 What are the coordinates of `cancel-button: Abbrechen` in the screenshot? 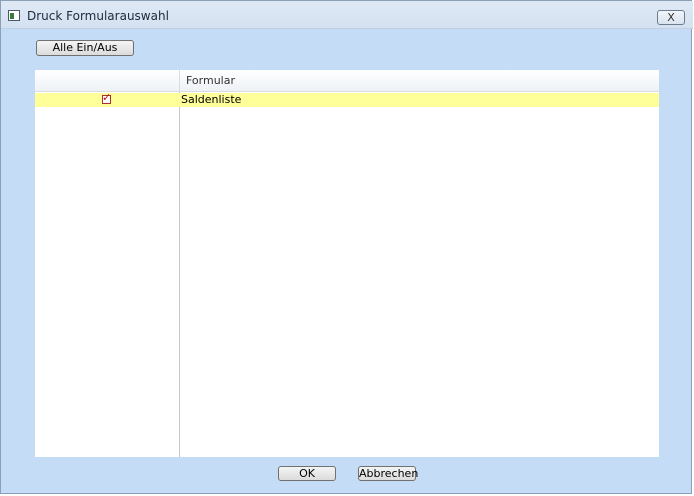 It's located at (388, 473).